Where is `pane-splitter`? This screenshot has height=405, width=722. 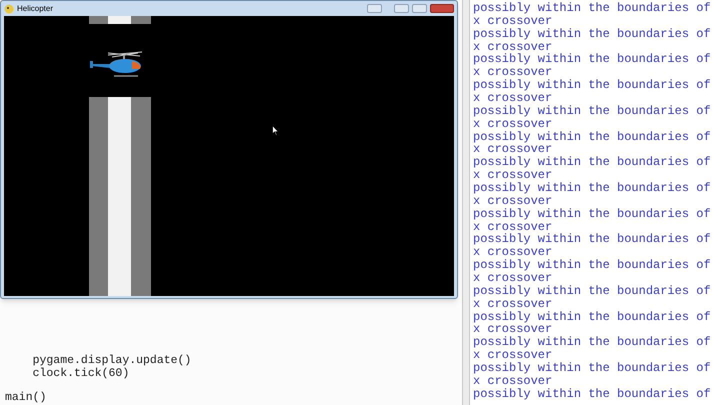 pane-splitter is located at coordinates (466, 202).